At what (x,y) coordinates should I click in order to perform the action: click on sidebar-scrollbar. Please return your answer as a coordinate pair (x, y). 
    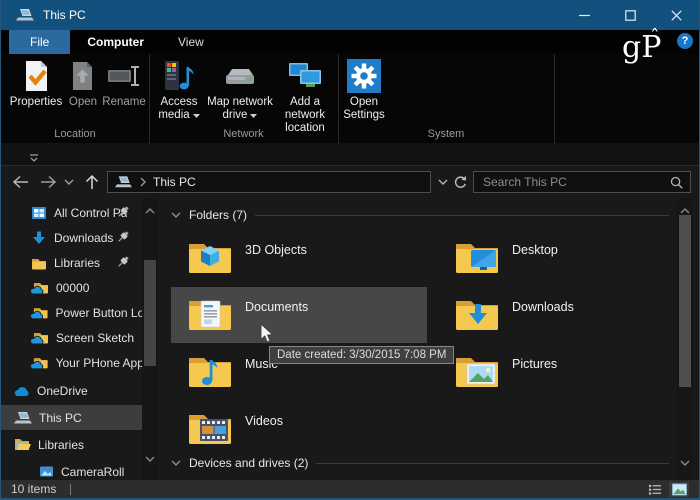
    Looking at the image, I should click on (150, 339).